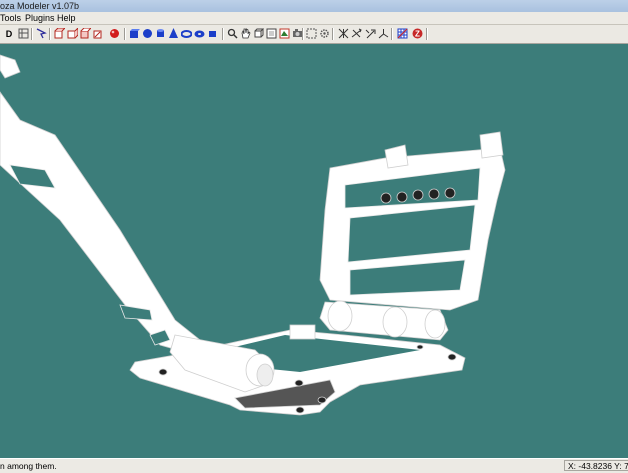  What do you see at coordinates (85, 33) in the screenshot?
I see `view-side-icon` at bounding box center [85, 33].